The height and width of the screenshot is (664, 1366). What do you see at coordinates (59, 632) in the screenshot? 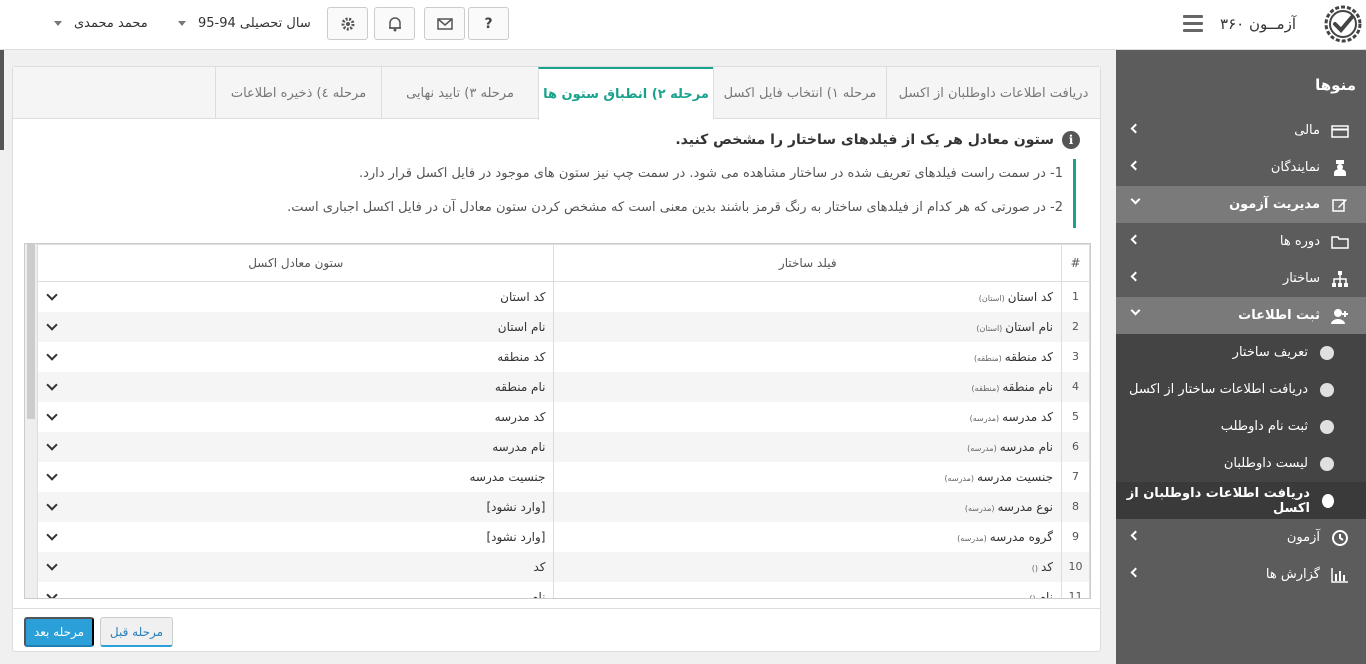
I see `next-step-button: مرحله بعد` at bounding box center [59, 632].